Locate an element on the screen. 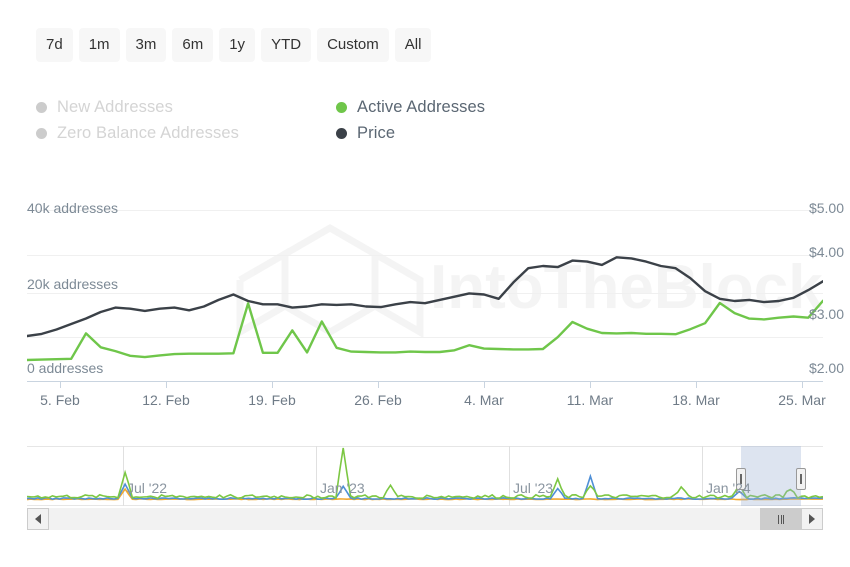 Image resolution: width=850 pixels, height=567 pixels. navigator-scrollbar is located at coordinates (425, 519).